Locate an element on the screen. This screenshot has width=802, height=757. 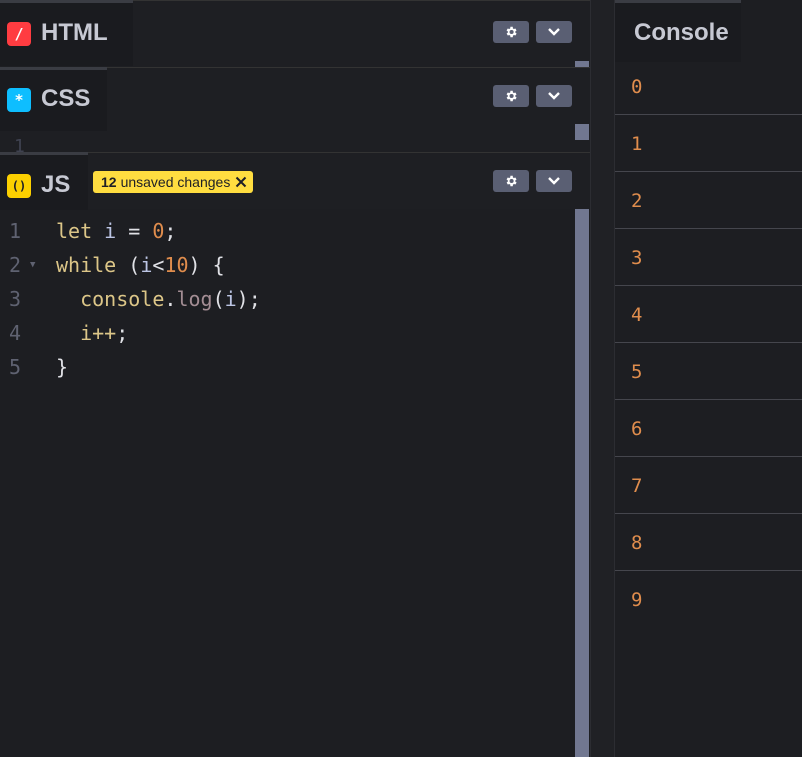
resize-gutter is located at coordinates (602, 378).